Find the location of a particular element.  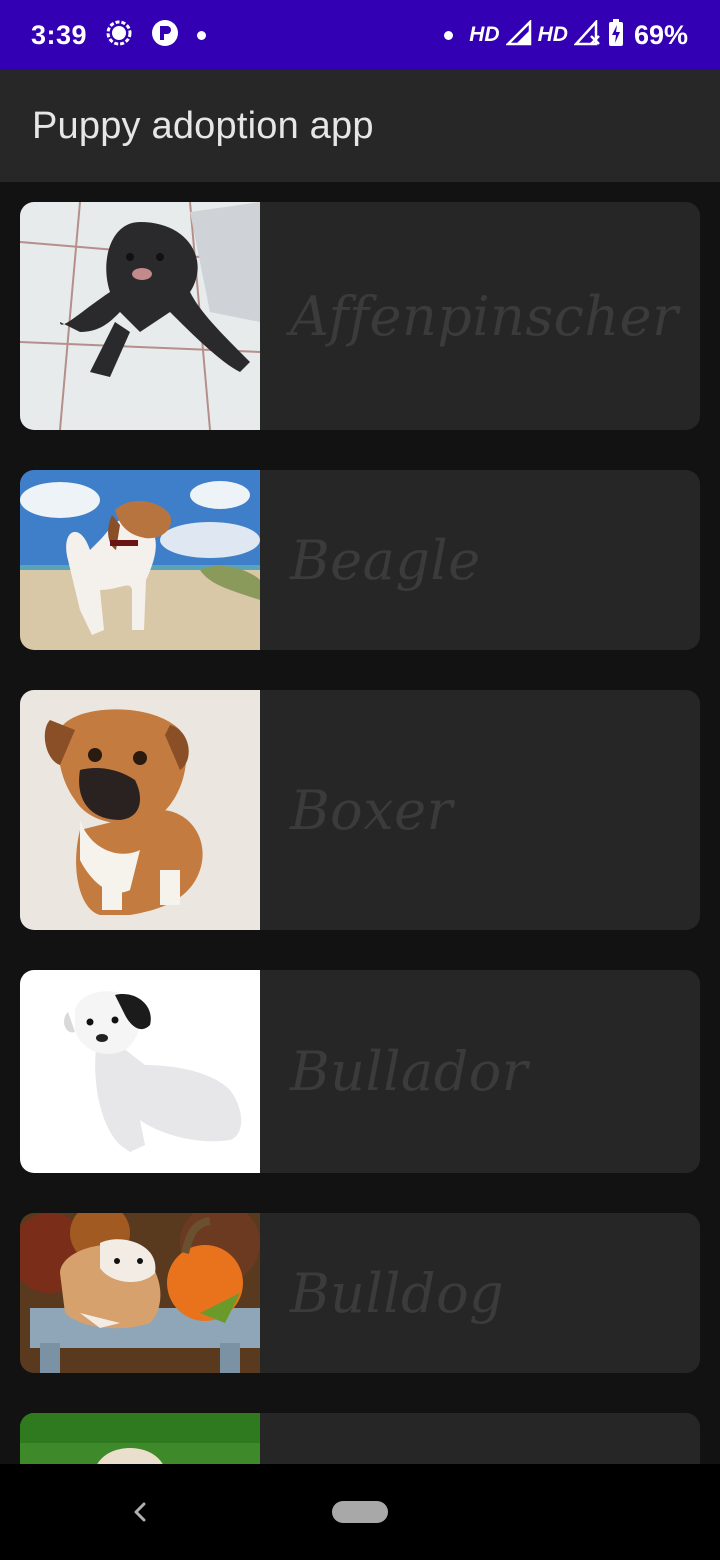

network-label-1: HD is located at coordinates (484, 34).